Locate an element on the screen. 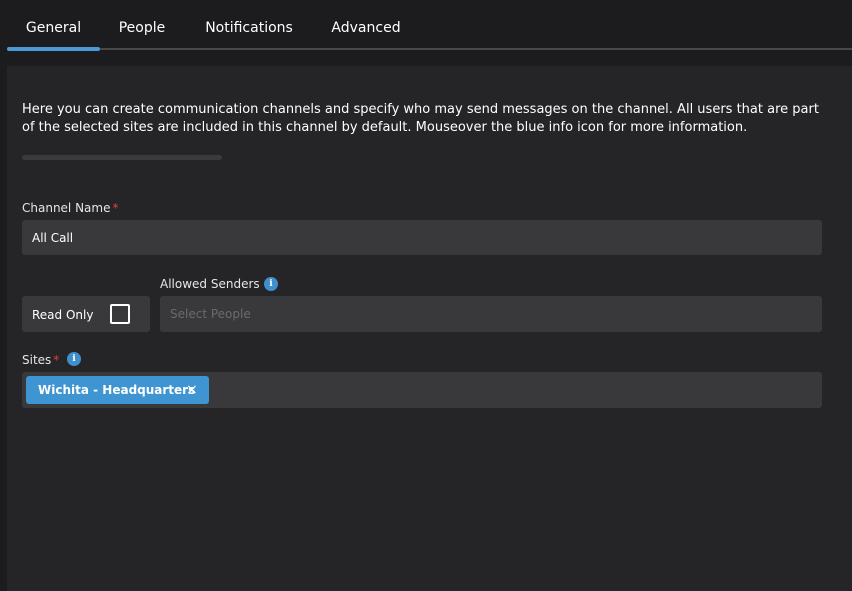 This screenshot has height=591, width=852. tab-bar: General People Notifications Advanced is located at coordinates (426, 27).